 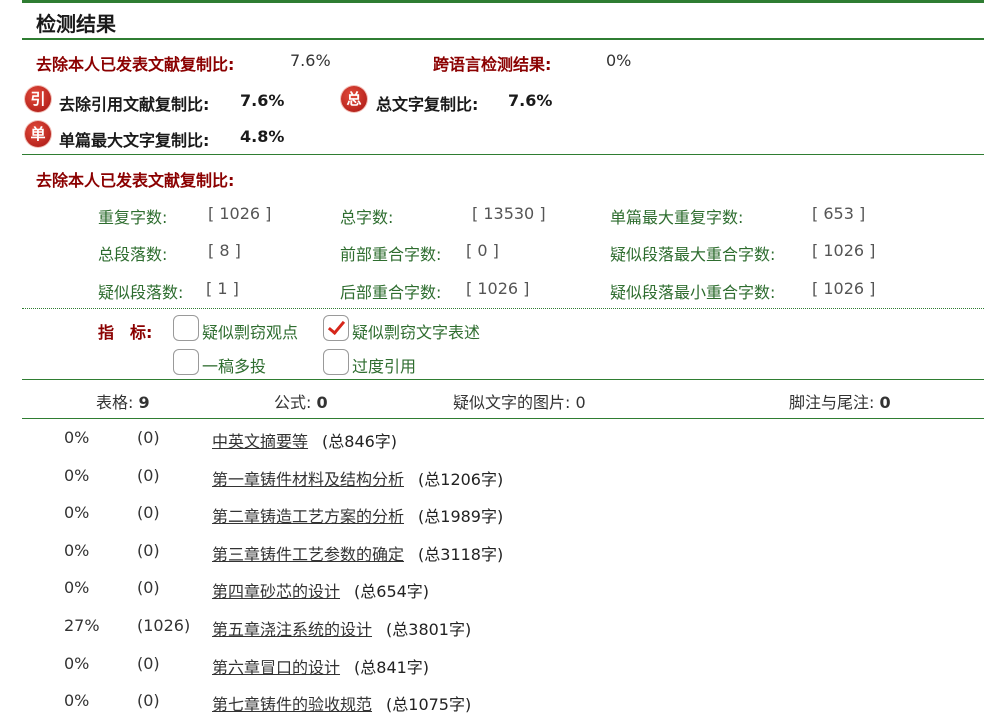 What do you see at coordinates (360, 441) in the screenshot?
I see `chapter-total: (总846字)` at bounding box center [360, 441].